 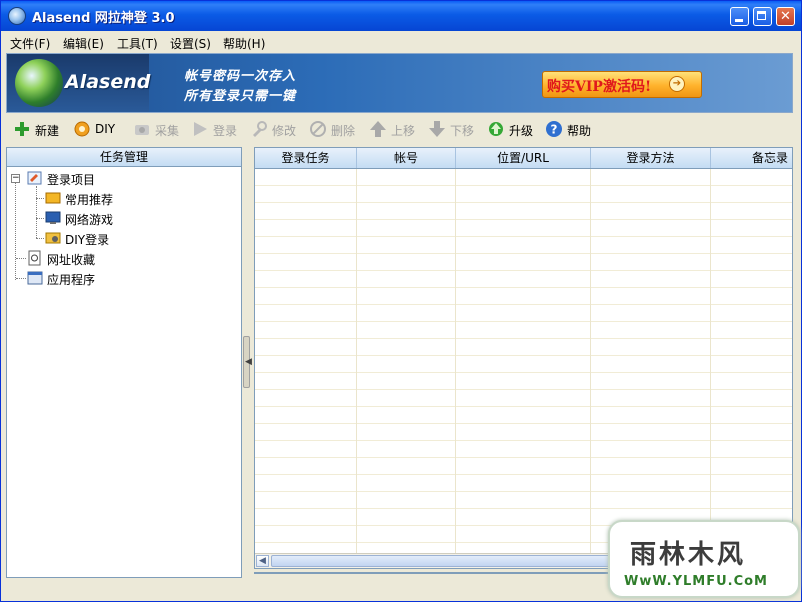 I want to click on tree-label: 网址收藏, so click(x=71, y=260).